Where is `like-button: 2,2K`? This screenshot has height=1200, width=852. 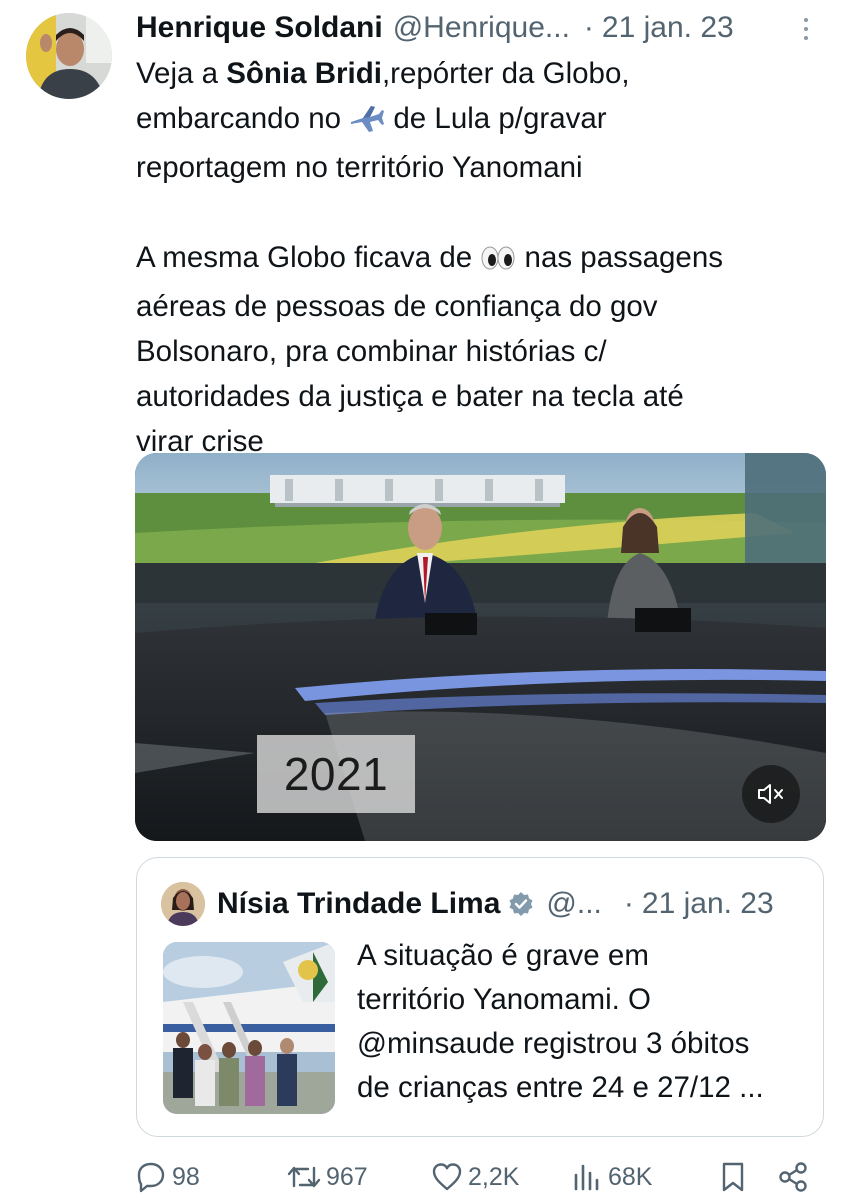 like-button: 2,2K is located at coordinates (474, 1177).